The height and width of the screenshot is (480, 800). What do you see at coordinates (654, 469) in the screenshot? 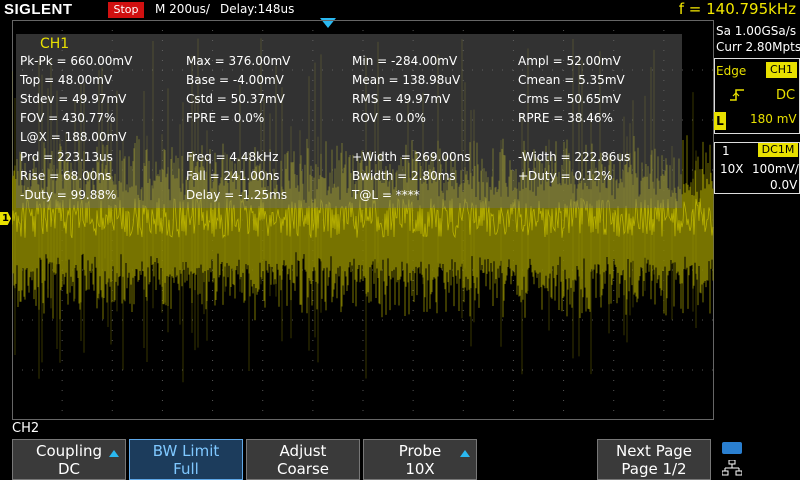
I see `page-indicator: Page 1/2` at bounding box center [654, 469].